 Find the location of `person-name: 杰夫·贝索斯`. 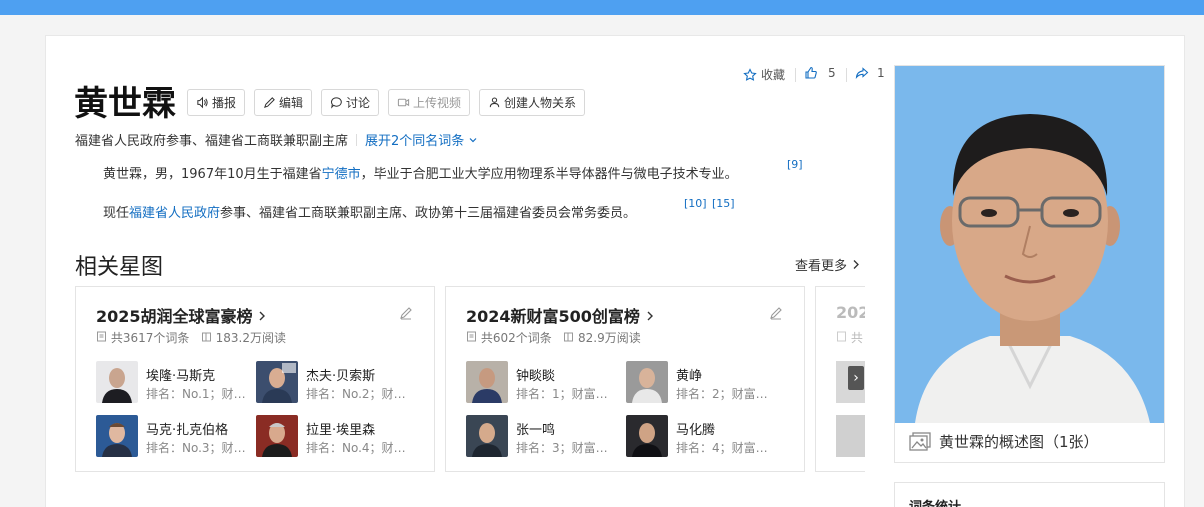

person-name: 杰夫·贝索斯 is located at coordinates (341, 376).